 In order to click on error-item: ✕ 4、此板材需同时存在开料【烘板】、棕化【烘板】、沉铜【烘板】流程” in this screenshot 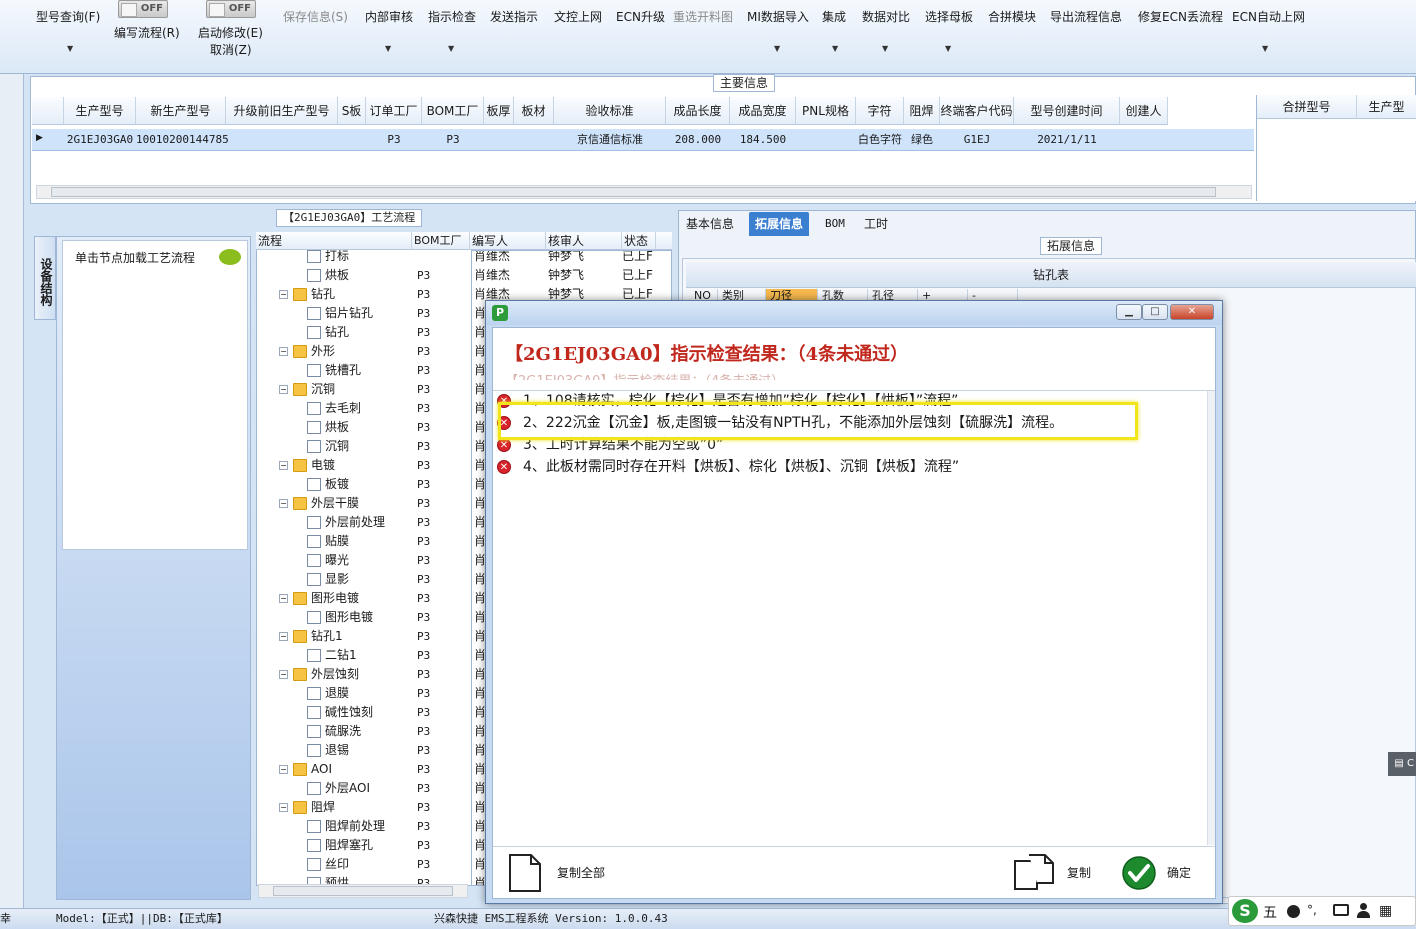, I will do `click(728, 467)`.